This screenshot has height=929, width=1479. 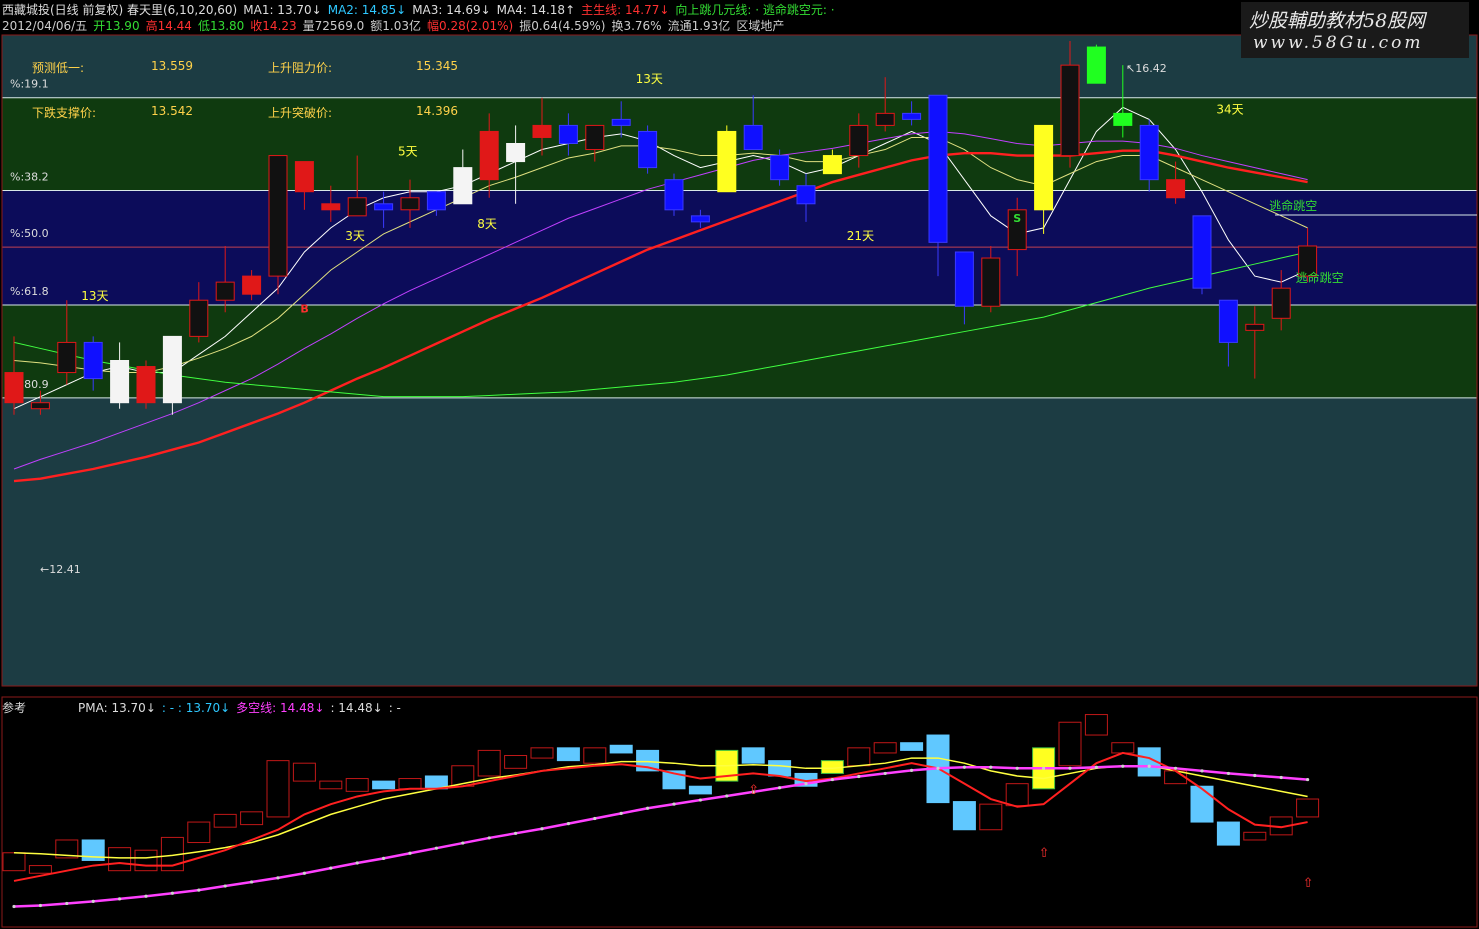 What do you see at coordinates (753, 790) in the screenshot?
I see `up-arrow-icon: ⇧` at bounding box center [753, 790].